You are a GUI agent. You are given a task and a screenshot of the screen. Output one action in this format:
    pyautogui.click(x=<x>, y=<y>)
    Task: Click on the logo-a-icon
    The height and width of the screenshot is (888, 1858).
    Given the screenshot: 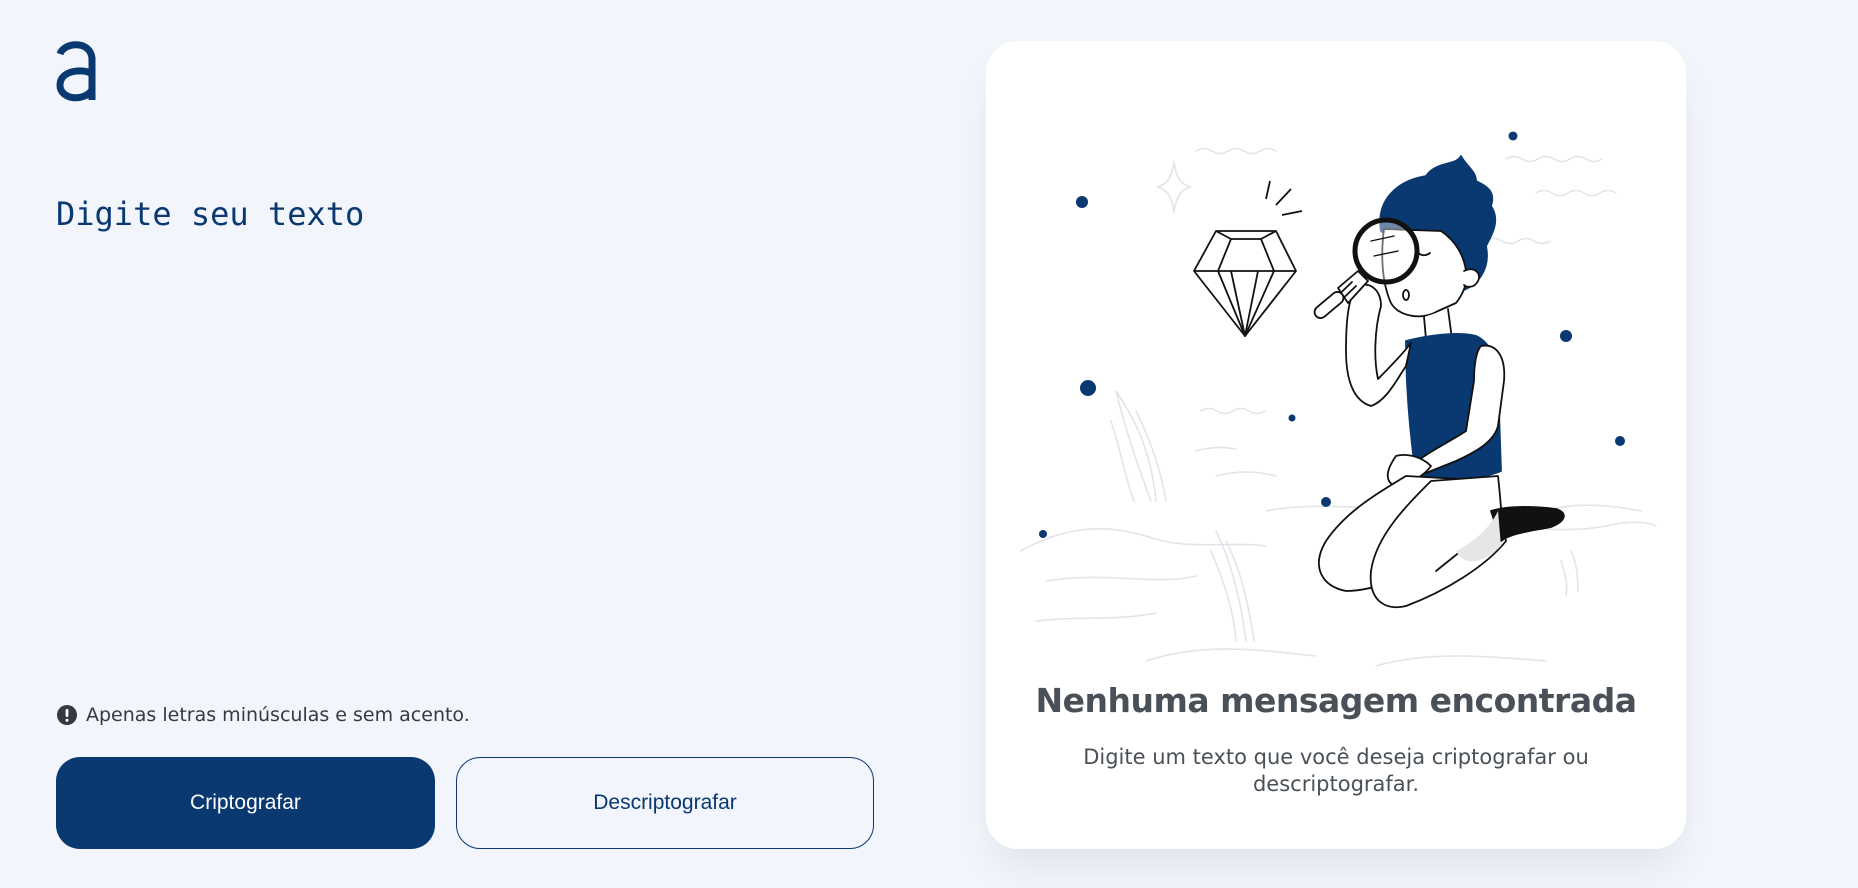 What is the action you would take?
    pyautogui.click(x=76, y=71)
    